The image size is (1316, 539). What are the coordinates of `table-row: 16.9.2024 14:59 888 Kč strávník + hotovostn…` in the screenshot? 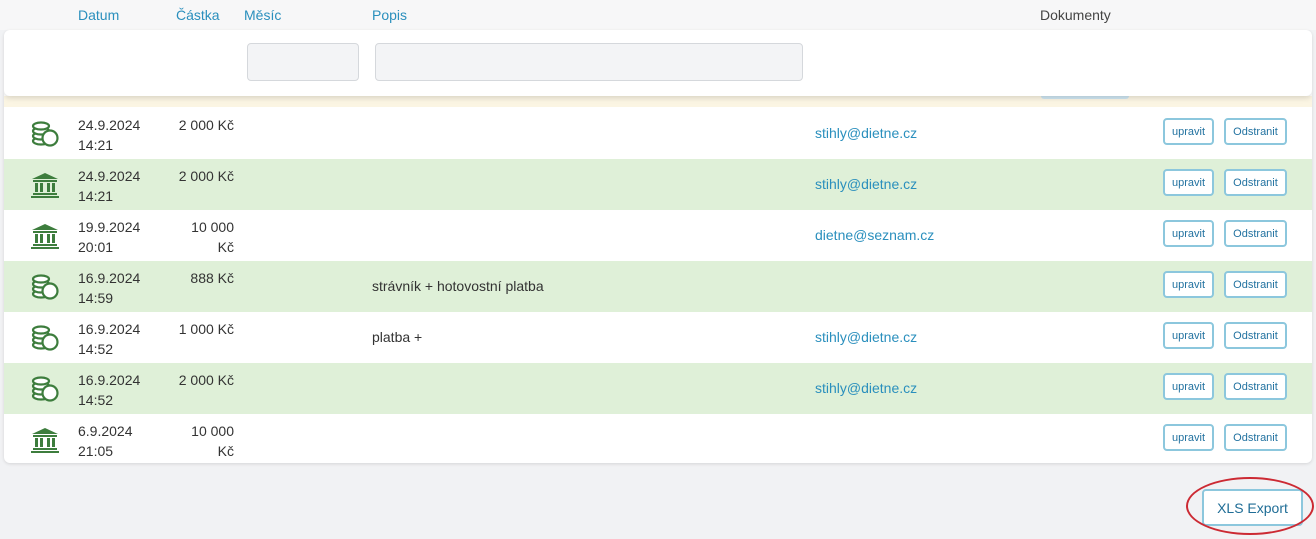 It's located at (658, 286).